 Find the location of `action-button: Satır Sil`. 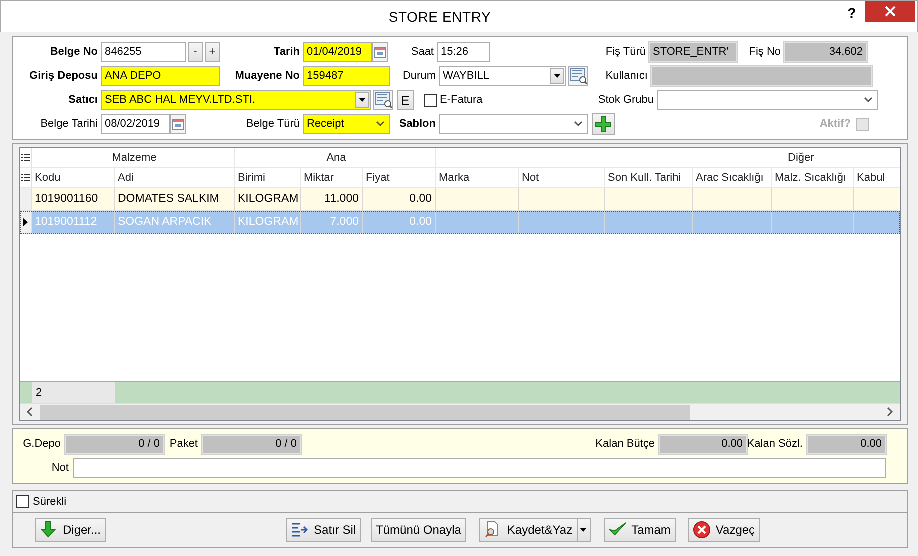

action-button: Satır Sil is located at coordinates (324, 530).